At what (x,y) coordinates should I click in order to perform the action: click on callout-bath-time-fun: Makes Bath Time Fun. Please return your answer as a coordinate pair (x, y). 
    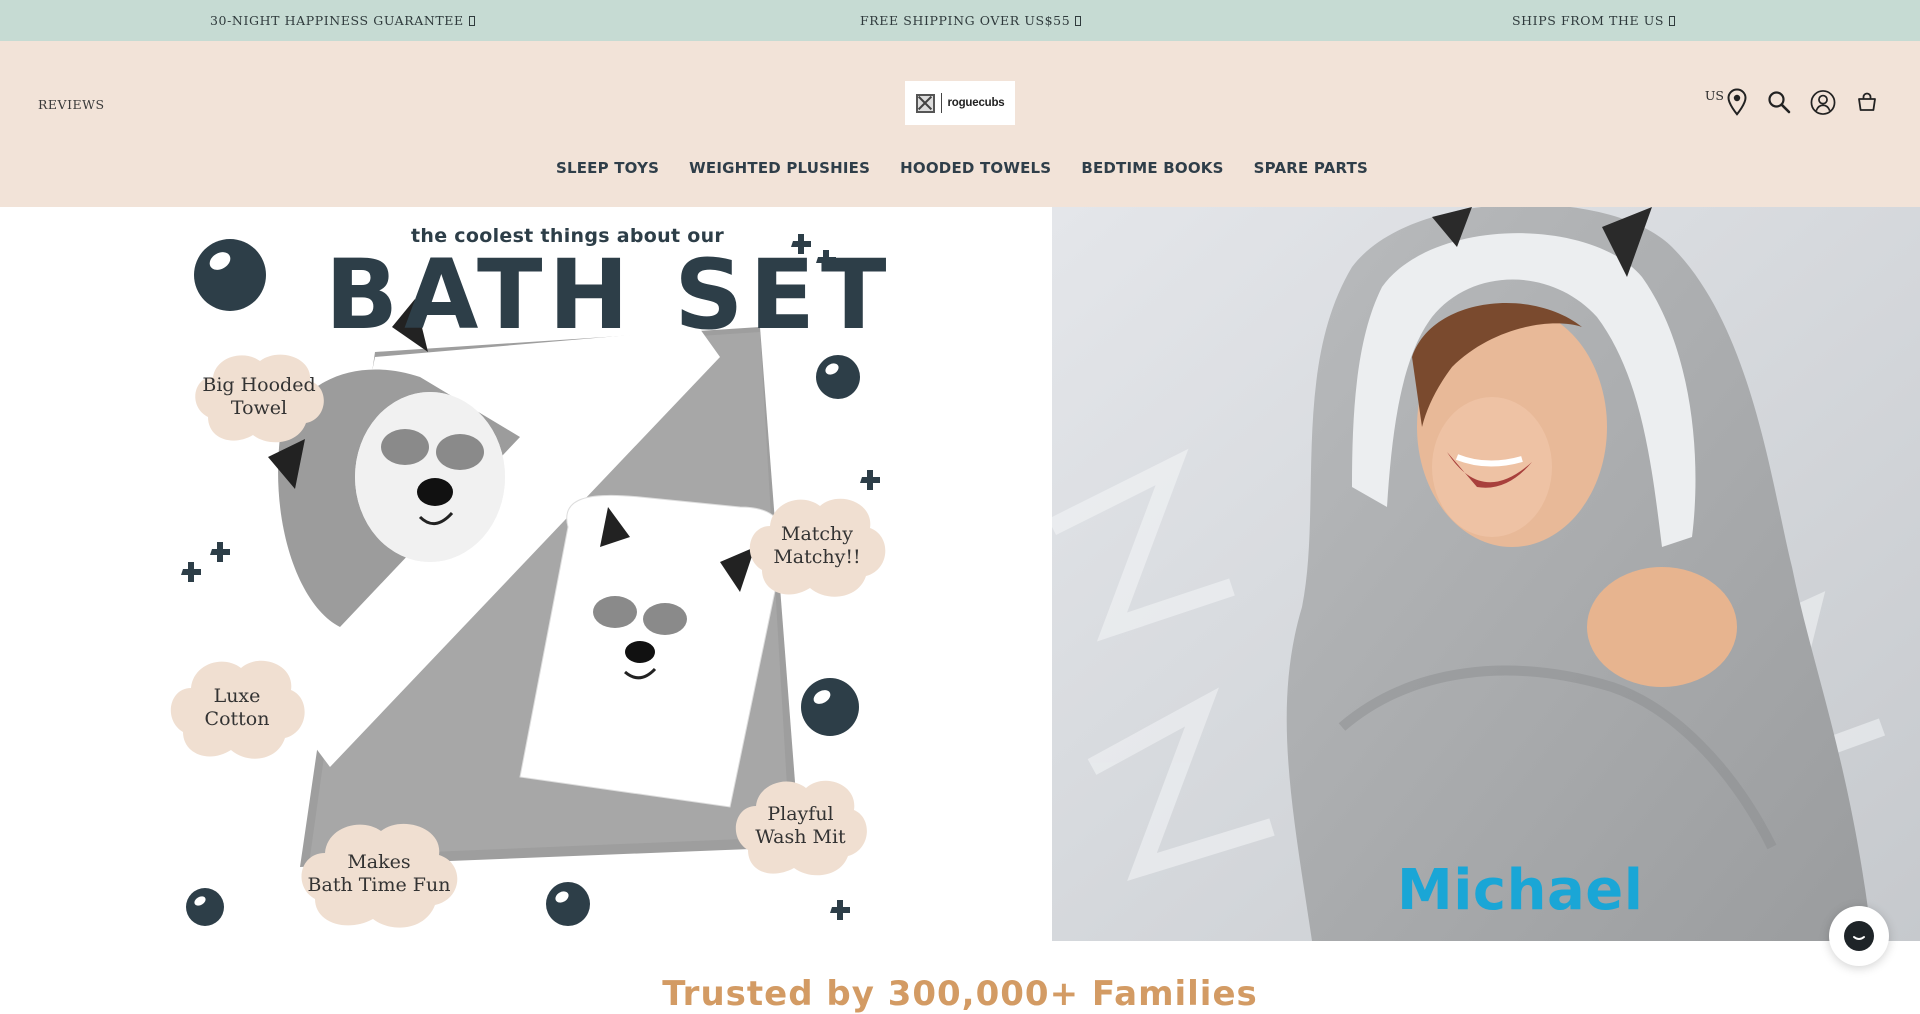
    Looking at the image, I should click on (379, 874).